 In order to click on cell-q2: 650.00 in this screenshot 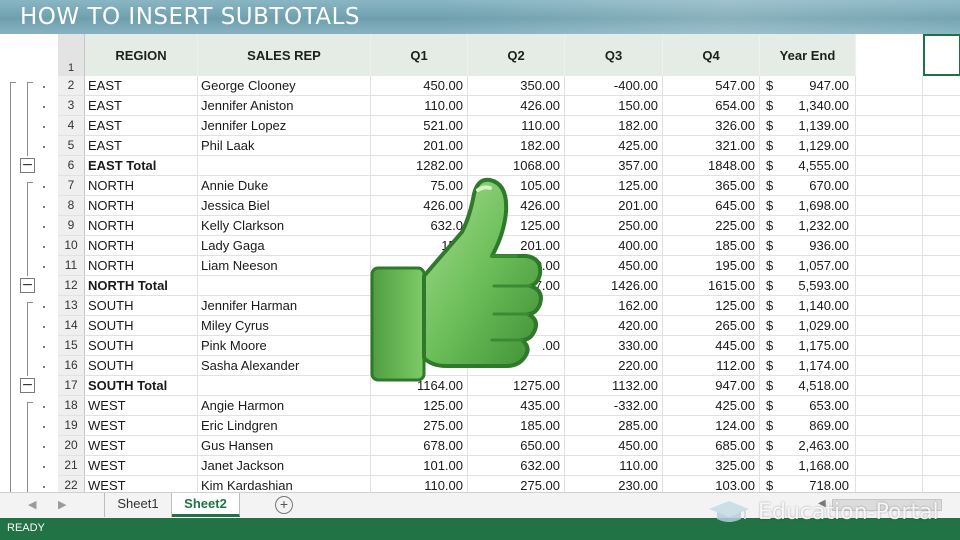, I will do `click(516, 445)`.